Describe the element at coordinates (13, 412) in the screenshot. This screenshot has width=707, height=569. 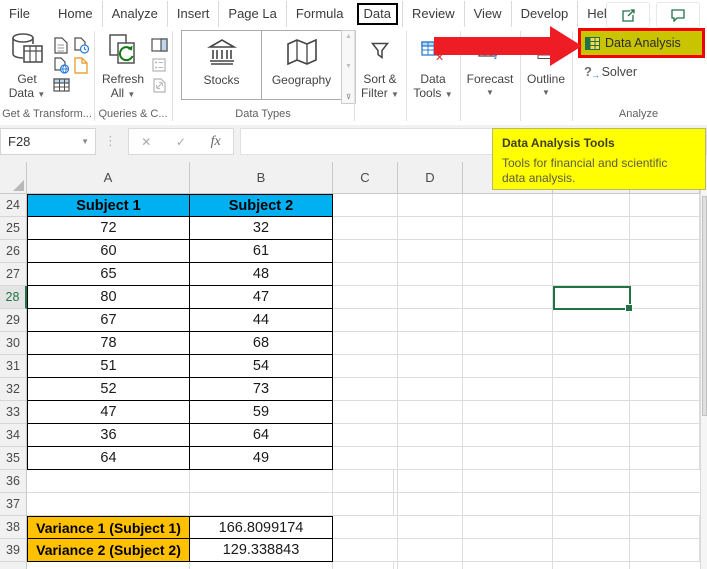
I see `row-header-33: 33` at that location.